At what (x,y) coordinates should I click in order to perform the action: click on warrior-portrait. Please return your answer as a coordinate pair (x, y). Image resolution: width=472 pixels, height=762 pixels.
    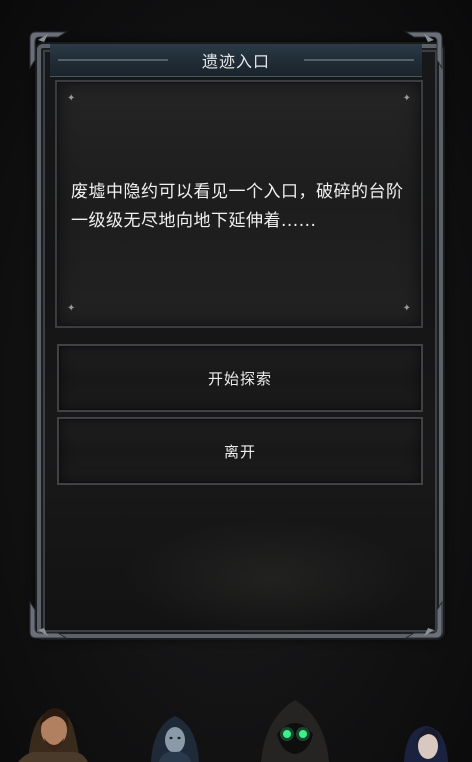
    Looking at the image, I should click on (53, 726).